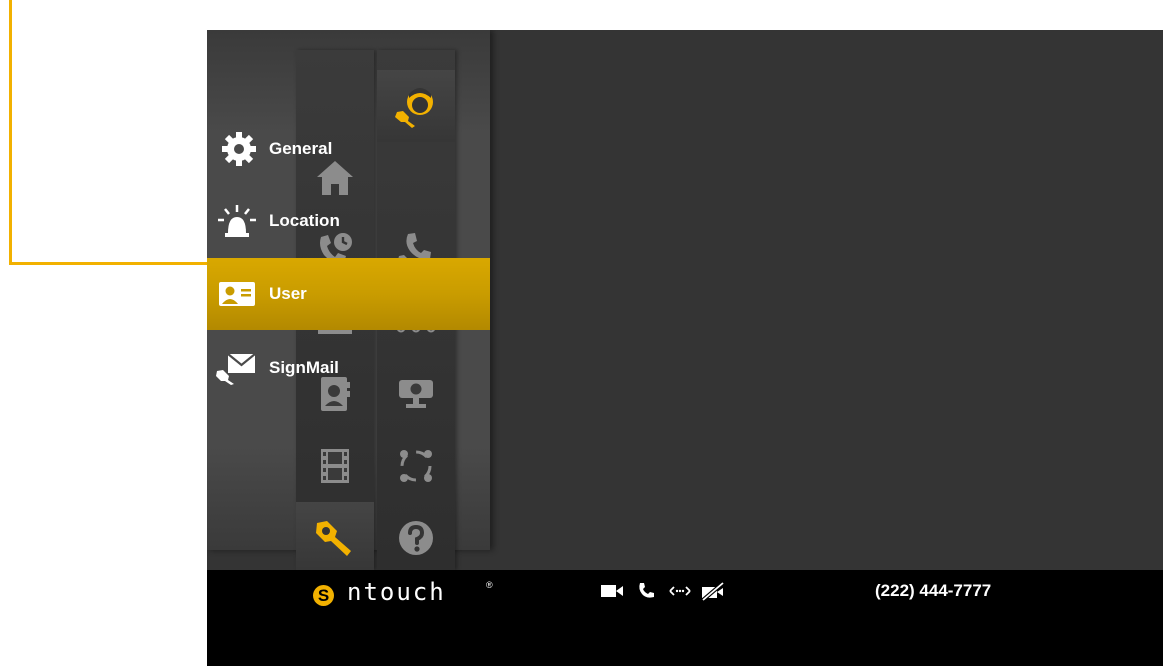 The width and height of the screenshot is (1163, 666). What do you see at coordinates (348, 221) in the screenshot?
I see `menu-item-location: Location` at bounding box center [348, 221].